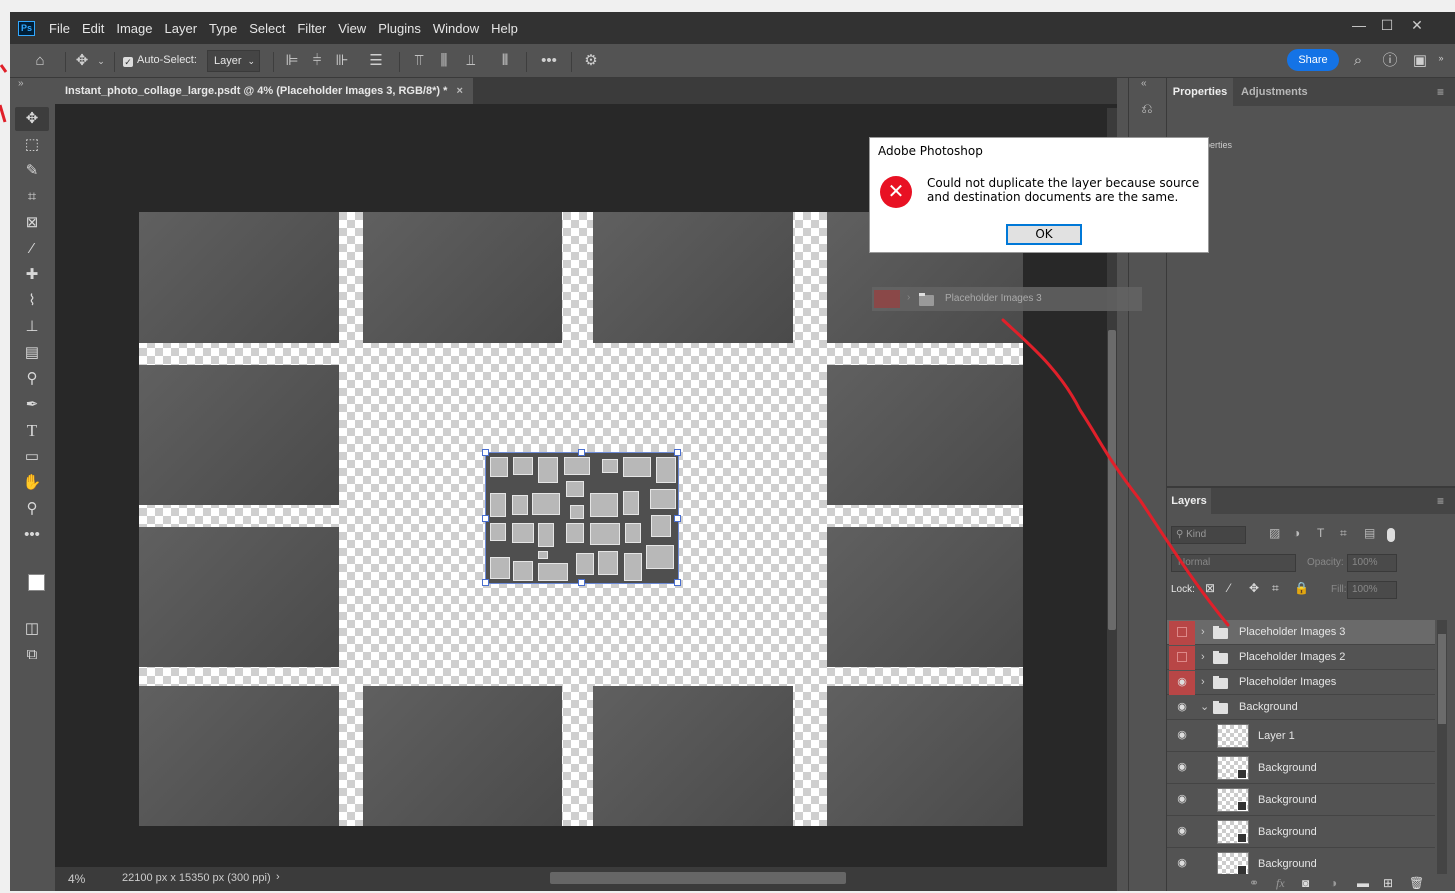  What do you see at coordinates (32, 327) in the screenshot?
I see `clone-stamp-tool-icon: ⊥` at bounding box center [32, 327].